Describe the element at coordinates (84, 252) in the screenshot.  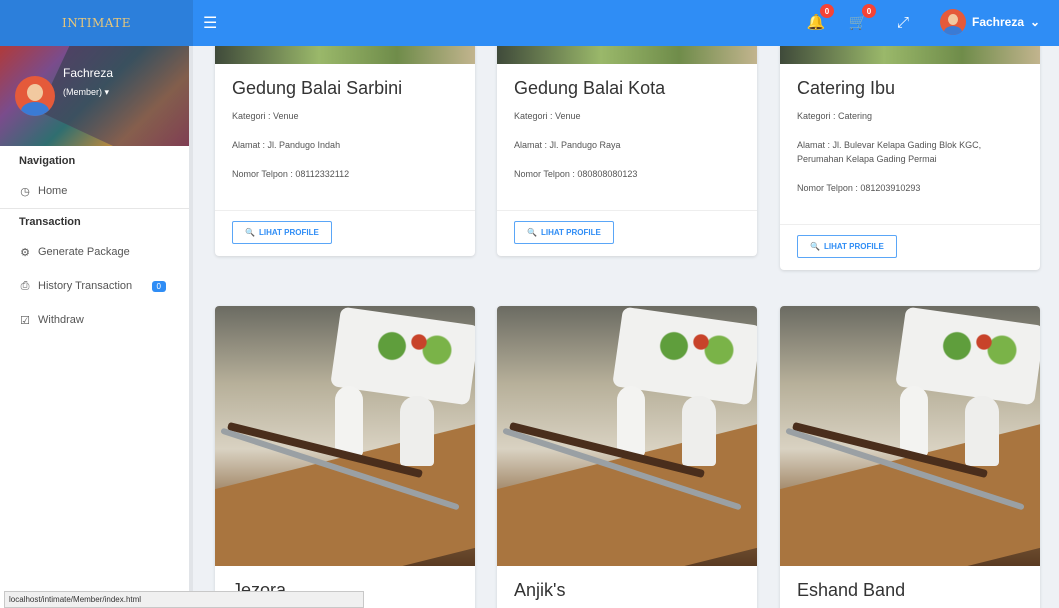
I see `sidebar-item-label: Generate Package` at that location.